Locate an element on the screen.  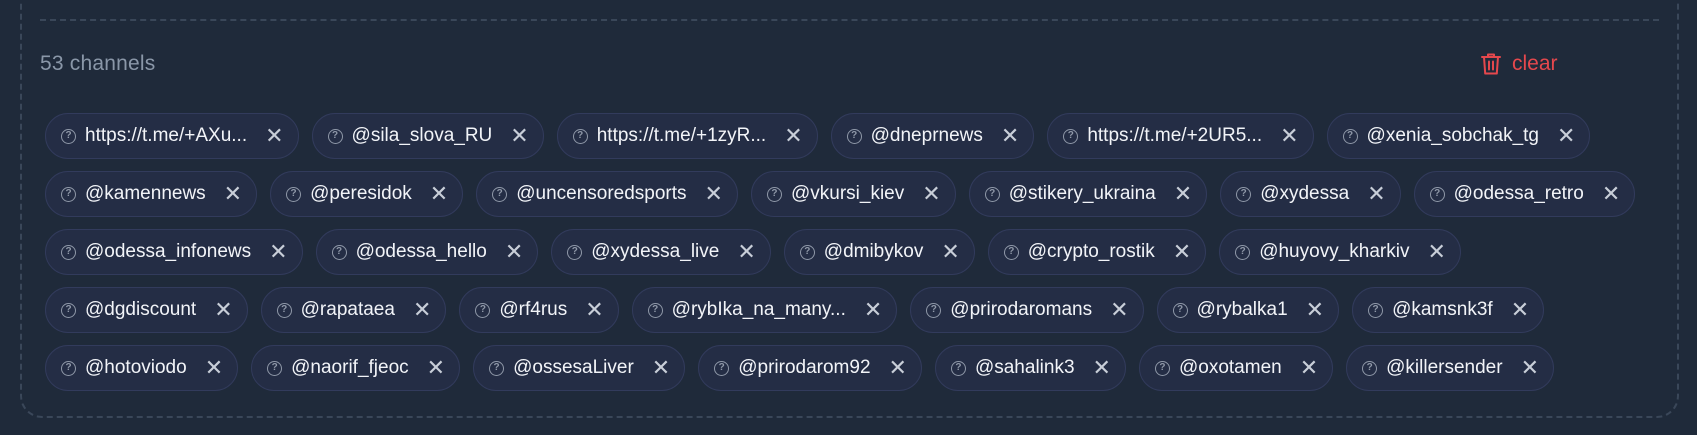
channel-chip: ? @uncensoredsports ✕ is located at coordinates (607, 194).